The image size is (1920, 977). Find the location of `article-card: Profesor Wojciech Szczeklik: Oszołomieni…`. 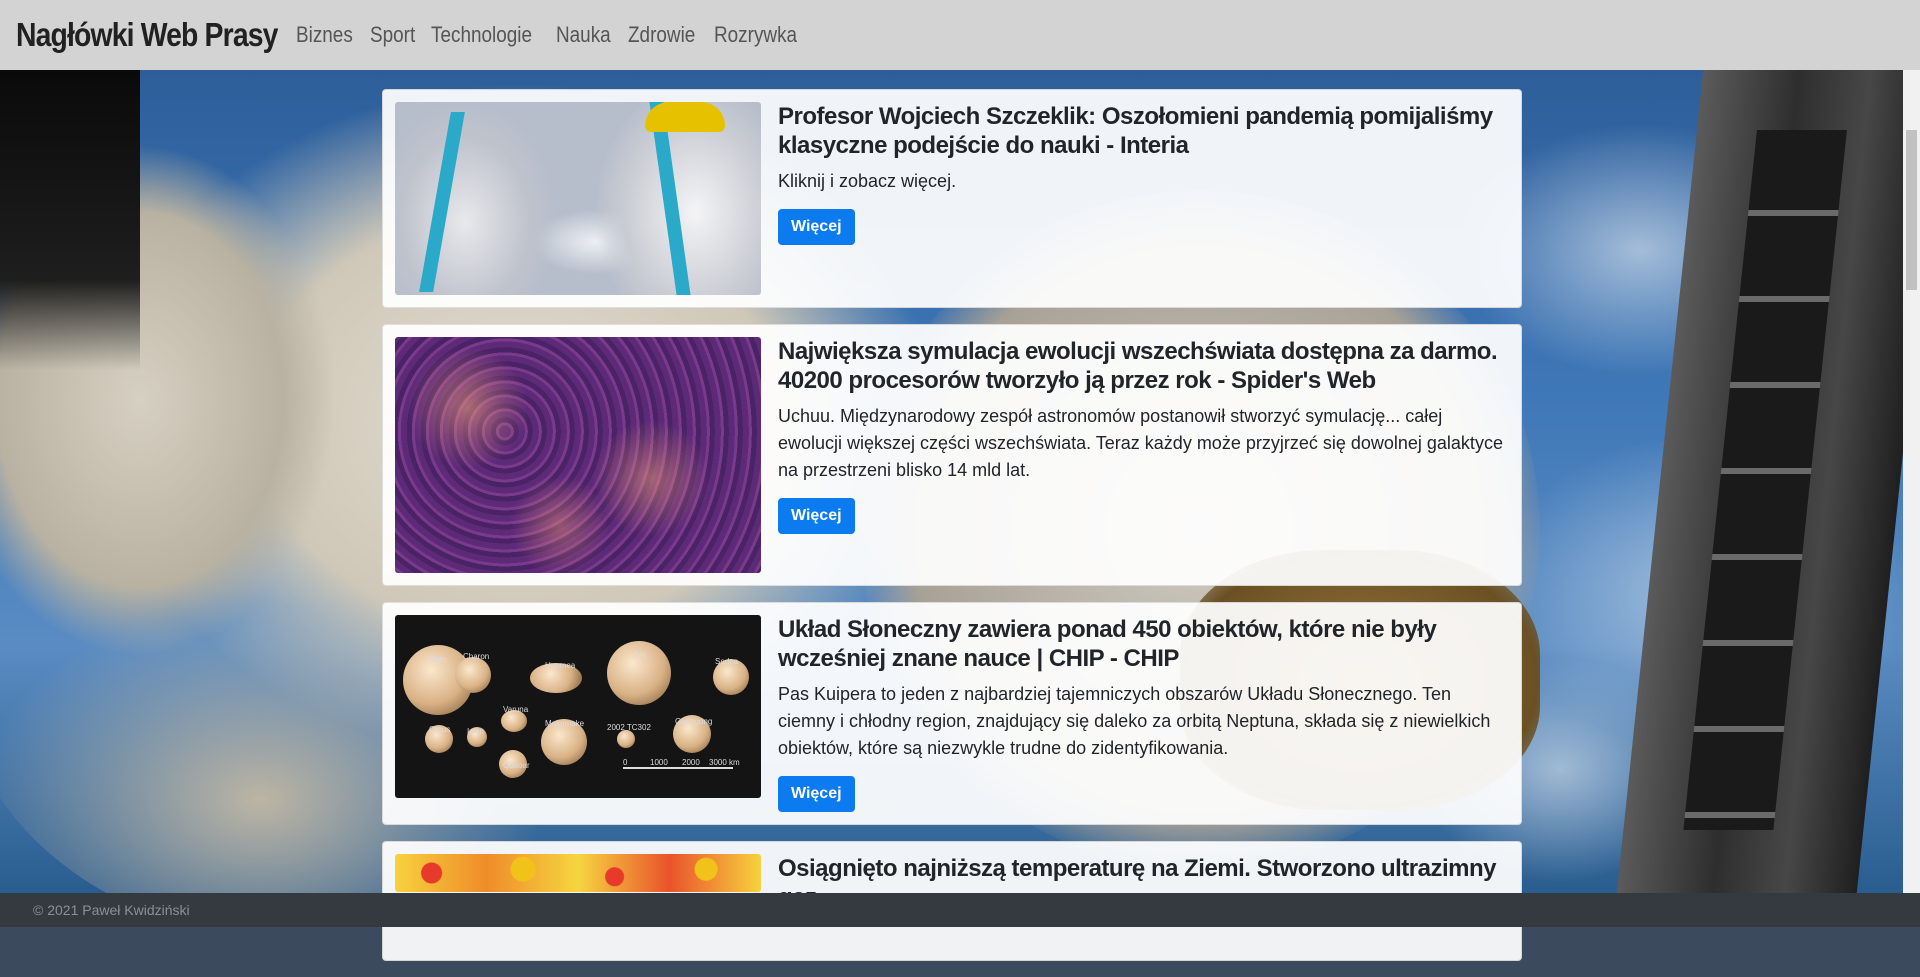

article-card: Profesor Wojciech Szczeklik: Oszołomieni… is located at coordinates (952, 198).